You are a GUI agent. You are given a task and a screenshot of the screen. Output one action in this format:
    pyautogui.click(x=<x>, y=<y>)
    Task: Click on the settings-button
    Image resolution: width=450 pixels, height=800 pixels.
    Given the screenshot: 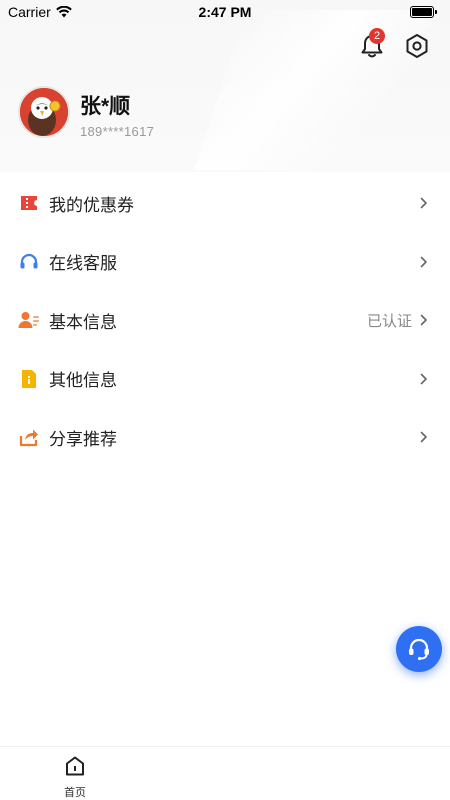 What is the action you would take?
    pyautogui.click(x=417, y=46)
    